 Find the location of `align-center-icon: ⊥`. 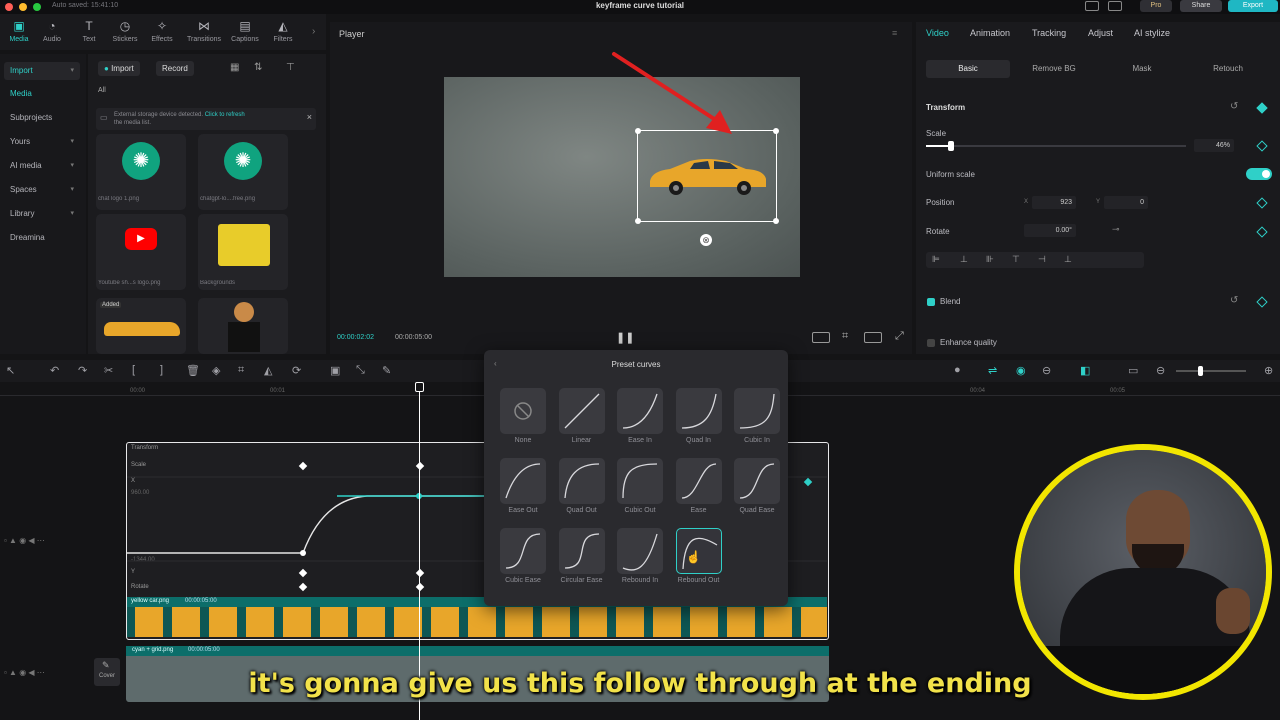

align-center-icon: ⊥ is located at coordinates (964, 259).